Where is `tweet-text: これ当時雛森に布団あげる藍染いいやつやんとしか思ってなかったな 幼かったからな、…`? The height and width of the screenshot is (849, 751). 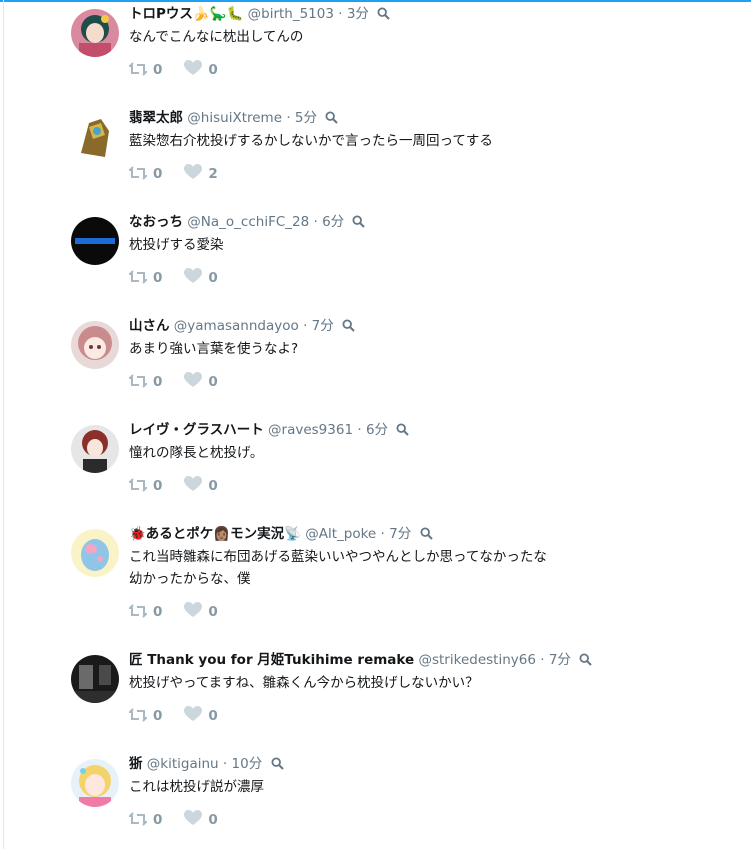
tweet-text: これ当時雛森に布団あげる藍染いいやつやんとしか思ってなかったな 幼かったからな、… is located at coordinates (338, 568).